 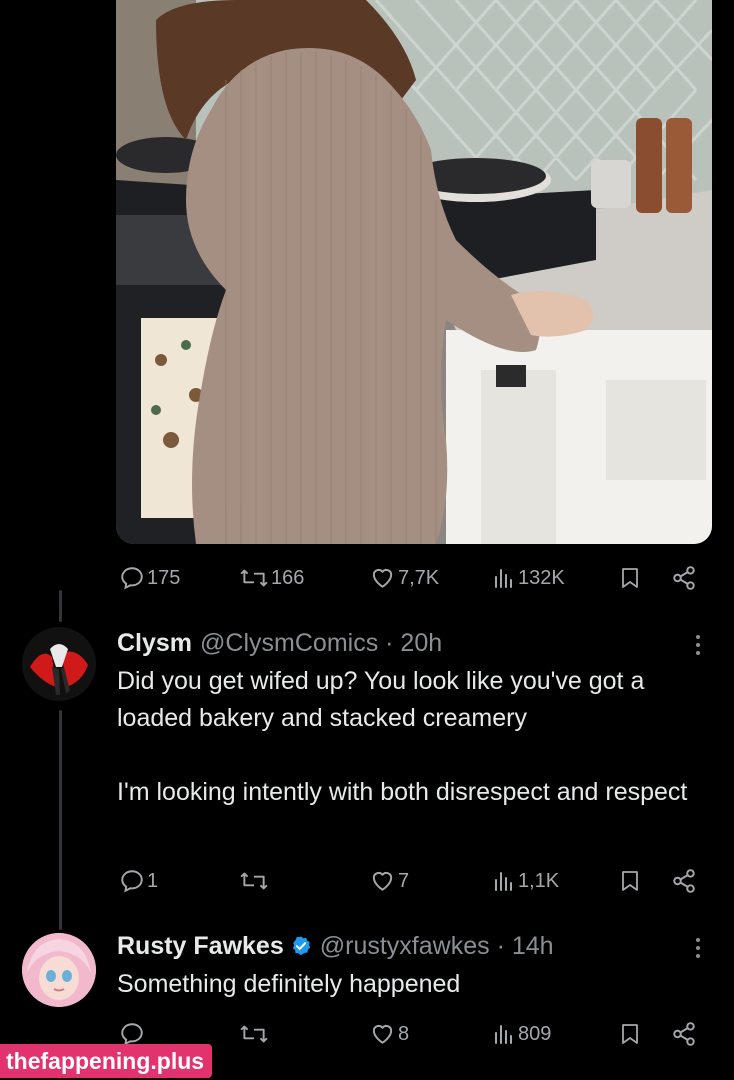 What do you see at coordinates (200, 946) in the screenshot?
I see `display-name: Rusty Fawkes` at bounding box center [200, 946].